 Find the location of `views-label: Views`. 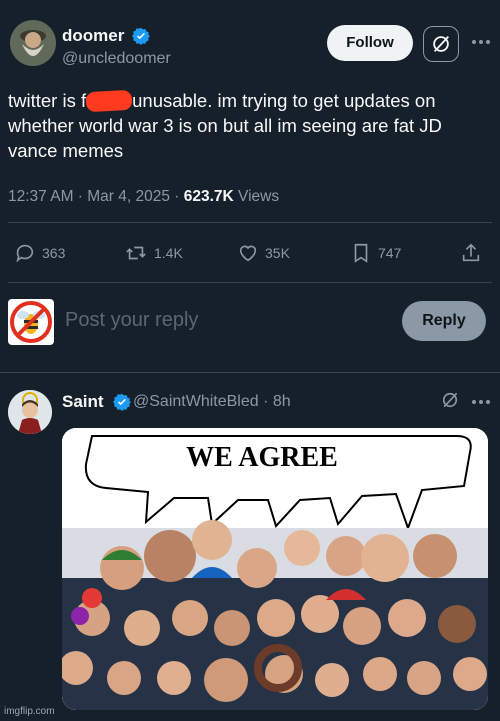

views-label: Views is located at coordinates (256, 196).